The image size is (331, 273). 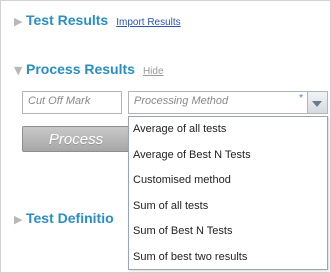 I want to click on dropdown-option: Average of Best N Tests, so click(x=228, y=156).